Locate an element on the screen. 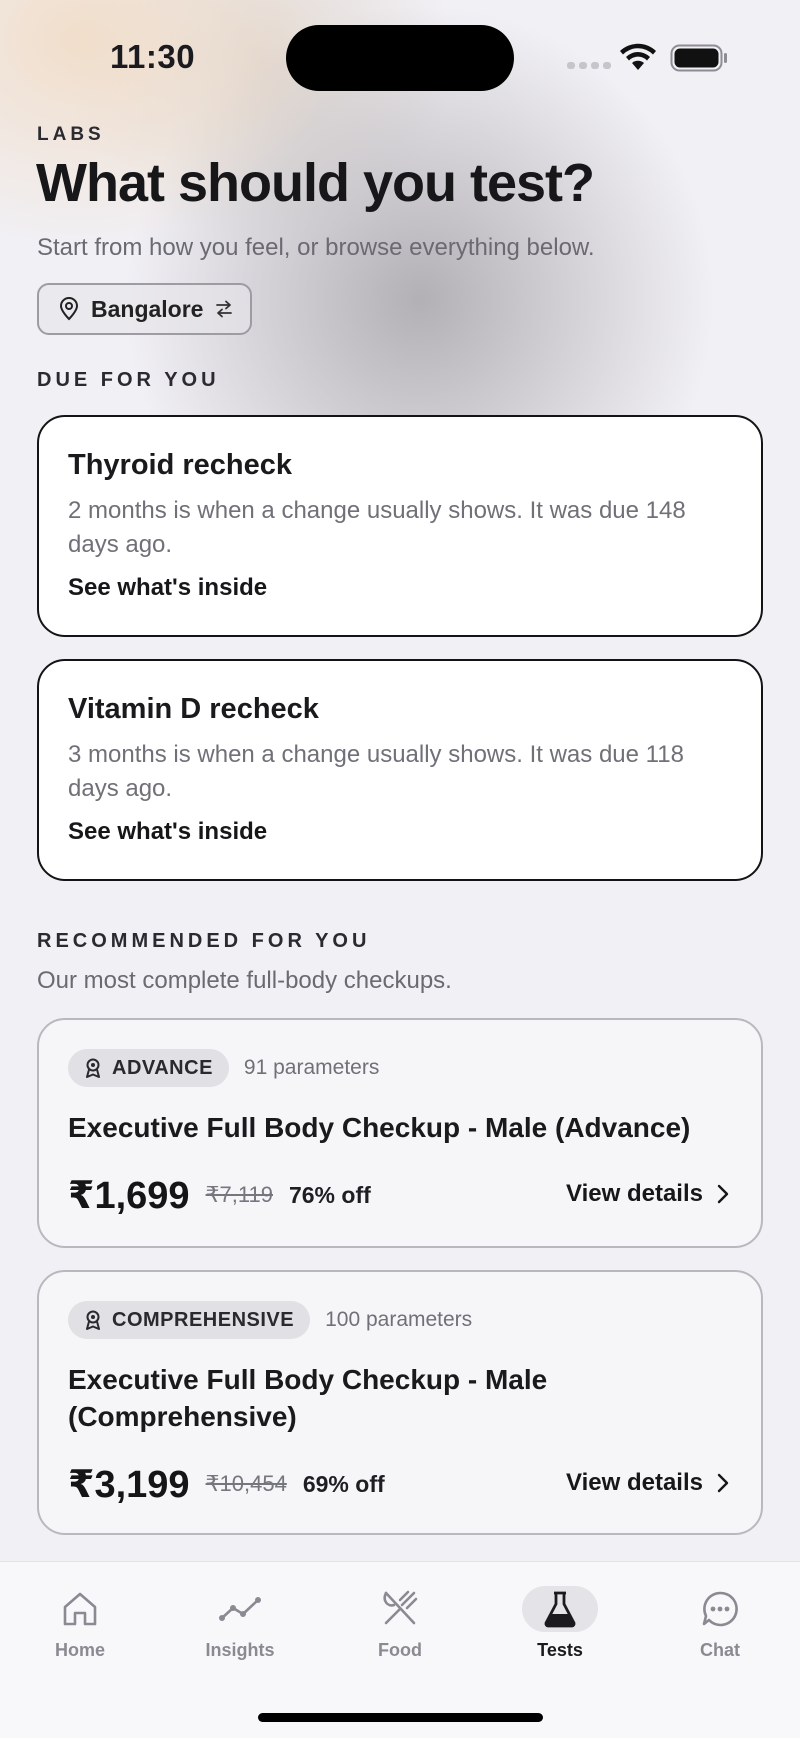  bottom-tab-bar: Home Insights Food Tests Chat is located at coordinates (400, 1649).